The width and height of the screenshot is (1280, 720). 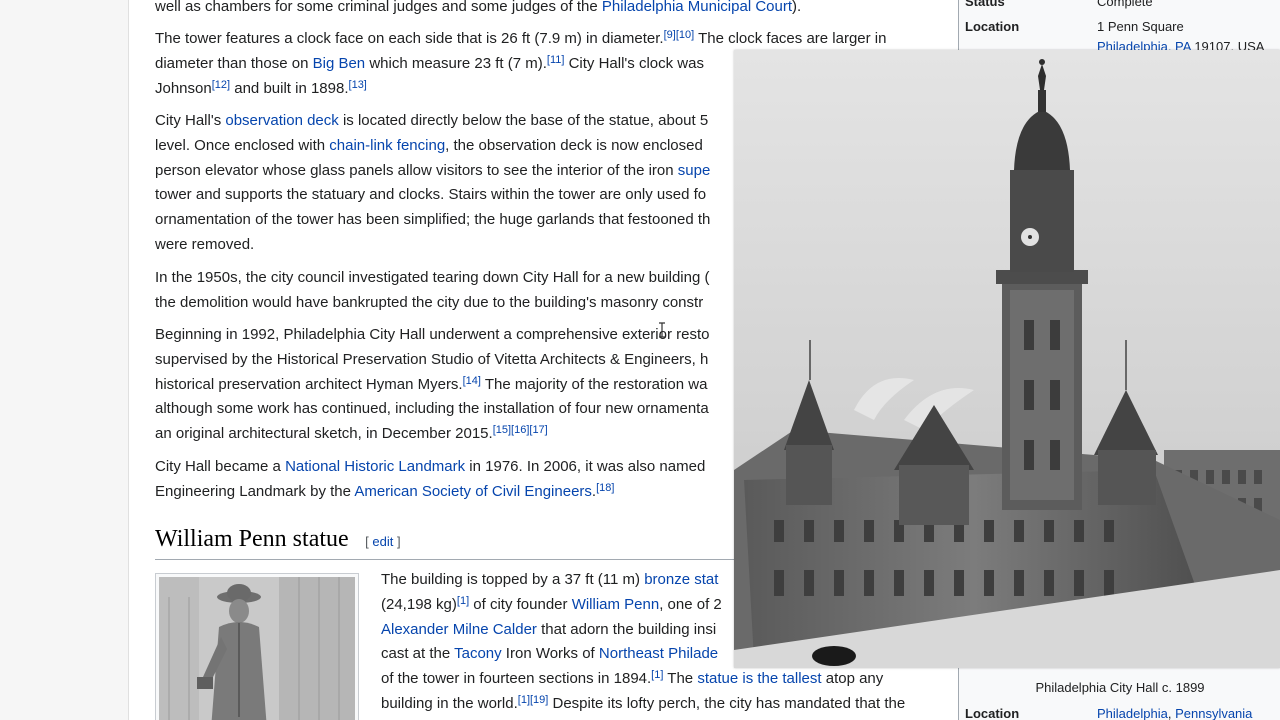 I want to click on link-northeast-philadelphia: Northeast Philade, so click(x=658, y=653).